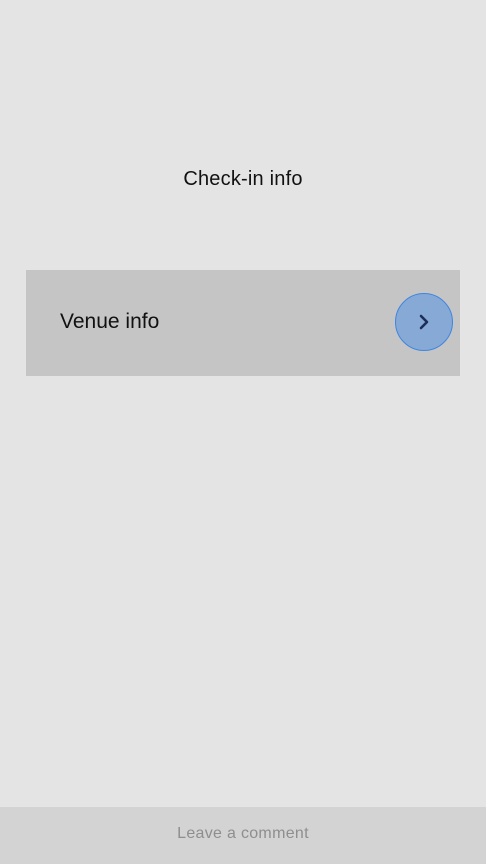  I want to click on venue-info-open-button, so click(424, 322).